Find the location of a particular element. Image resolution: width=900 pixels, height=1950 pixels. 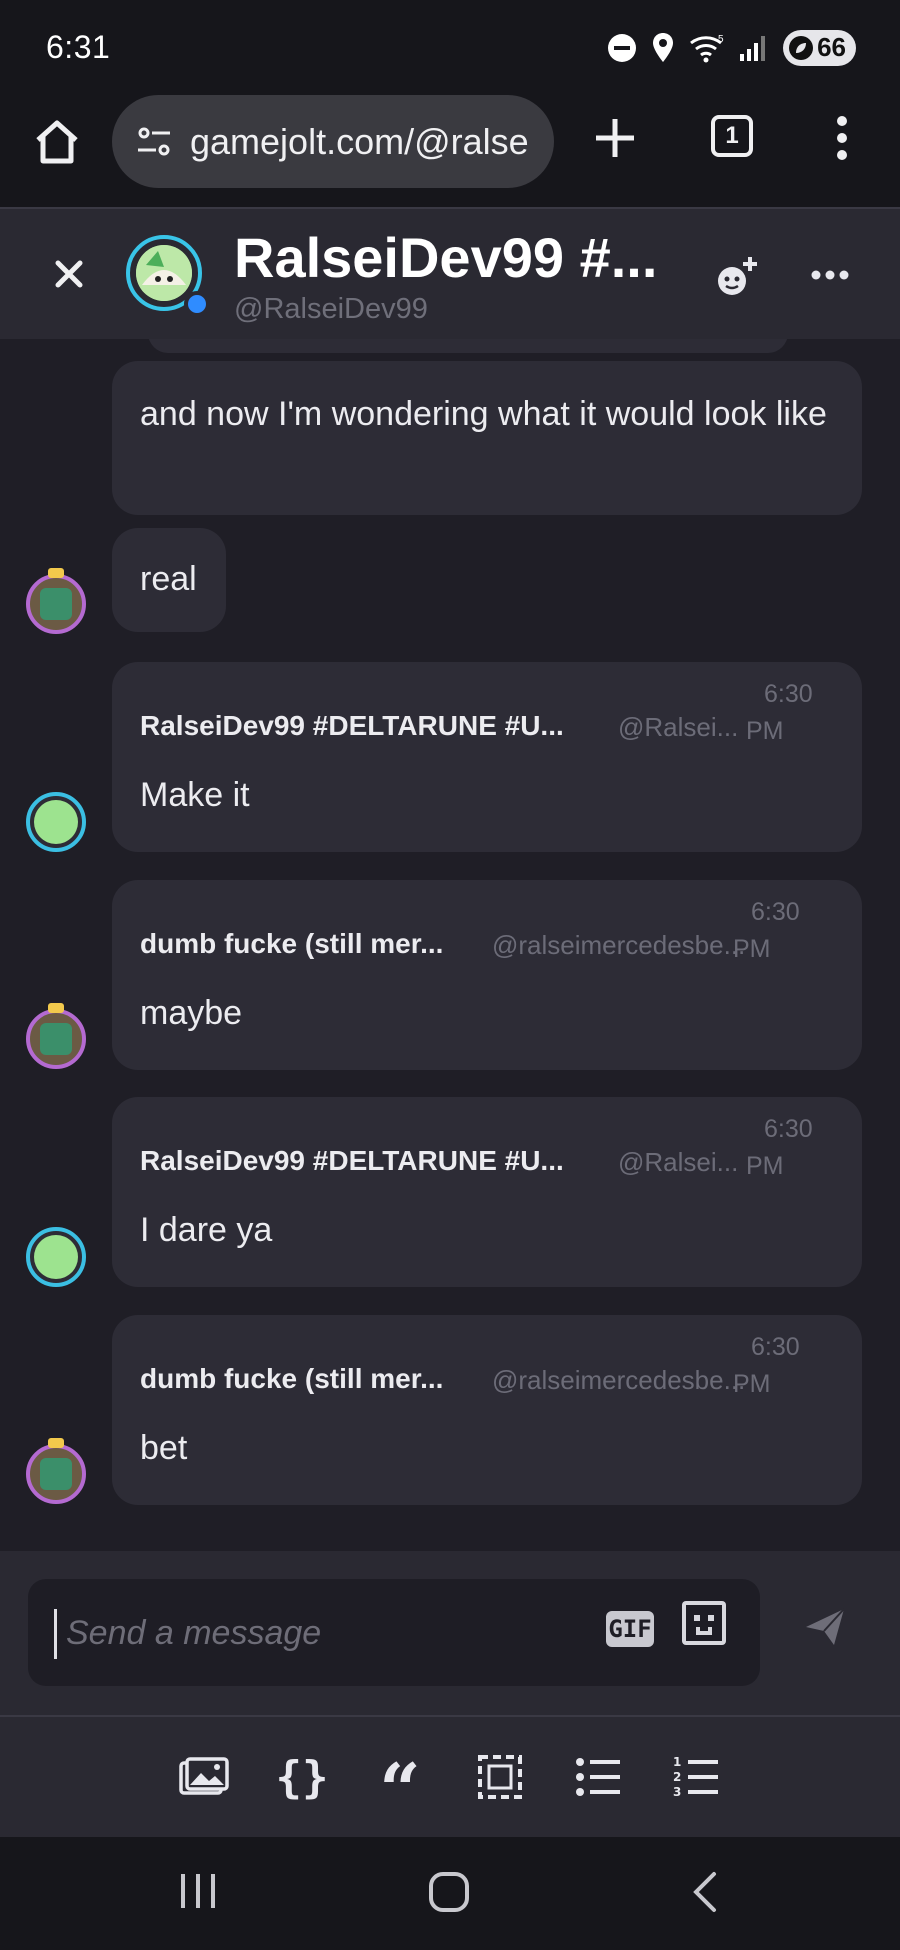

svg-text: 2 is located at coordinates (677, 1777).